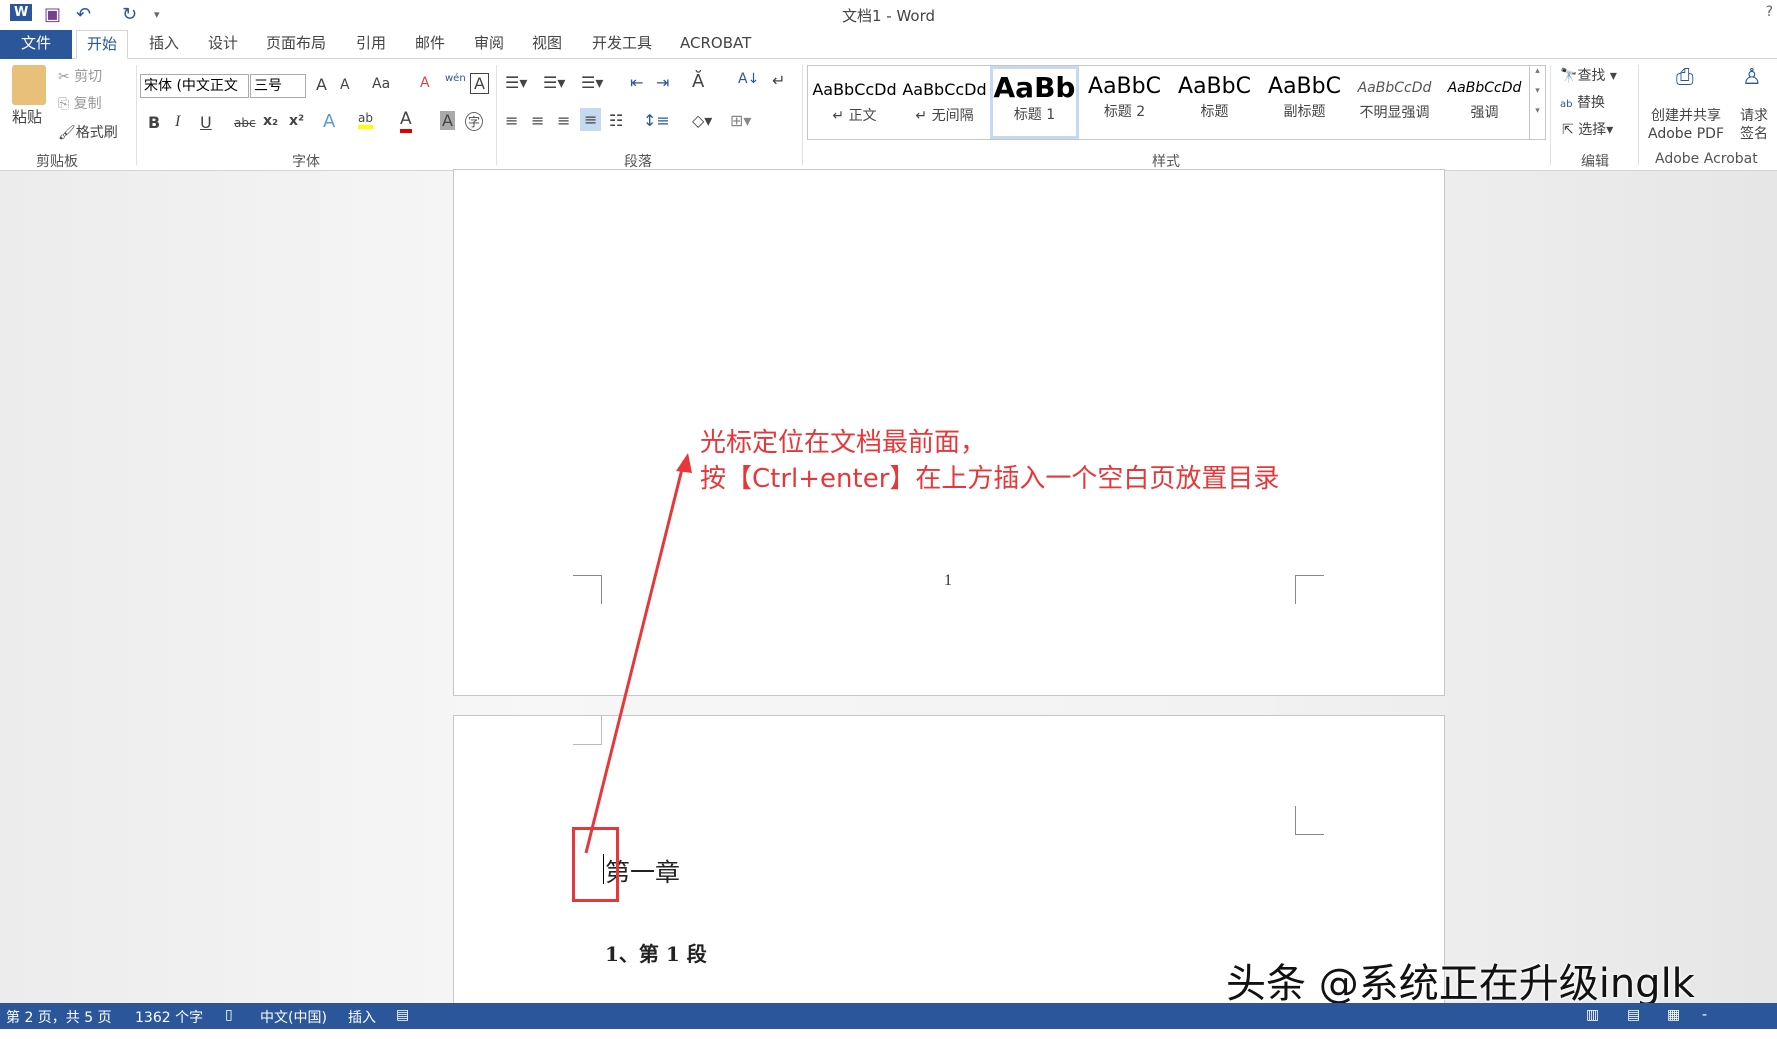 The width and height of the screenshot is (1777, 1039). Describe the element at coordinates (278, 86) in the screenshot. I see `font-size-select: 三号` at that location.